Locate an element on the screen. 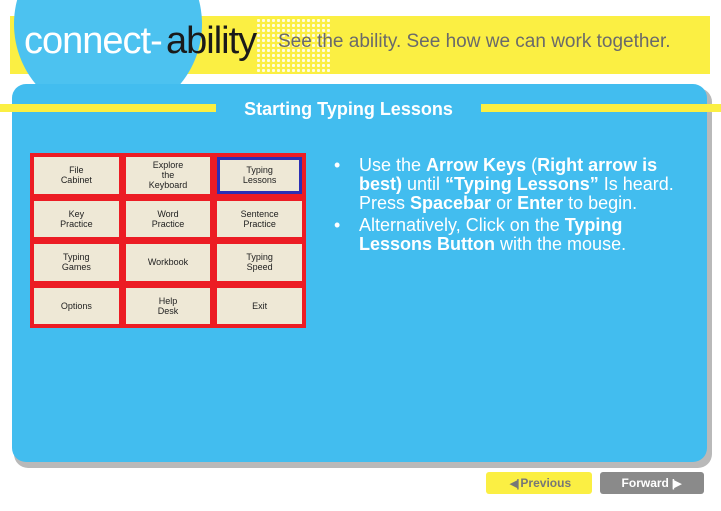  forward-button: Forward |▶ is located at coordinates (652, 483).